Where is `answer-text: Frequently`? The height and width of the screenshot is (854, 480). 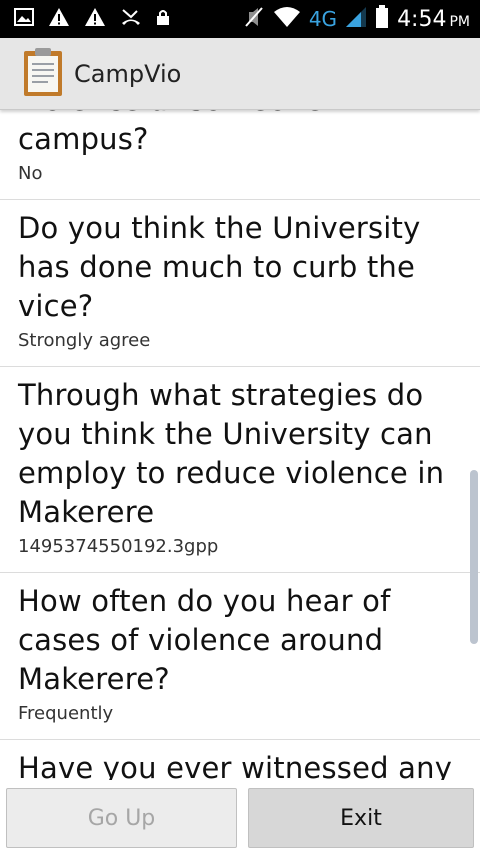
answer-text: Frequently is located at coordinates (66, 713).